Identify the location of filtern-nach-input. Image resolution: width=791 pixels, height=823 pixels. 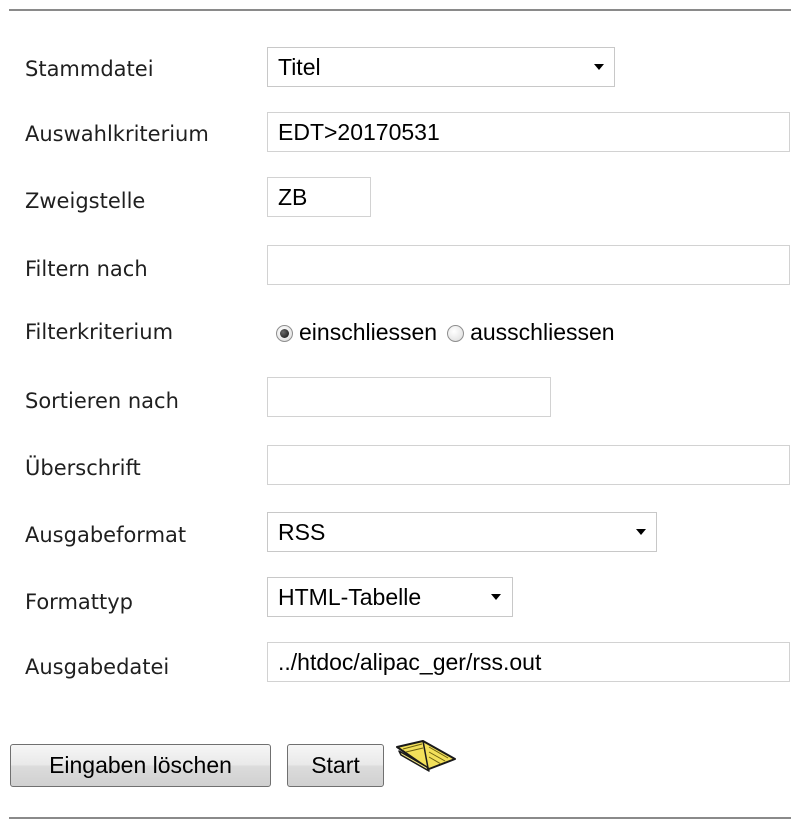
(528, 265).